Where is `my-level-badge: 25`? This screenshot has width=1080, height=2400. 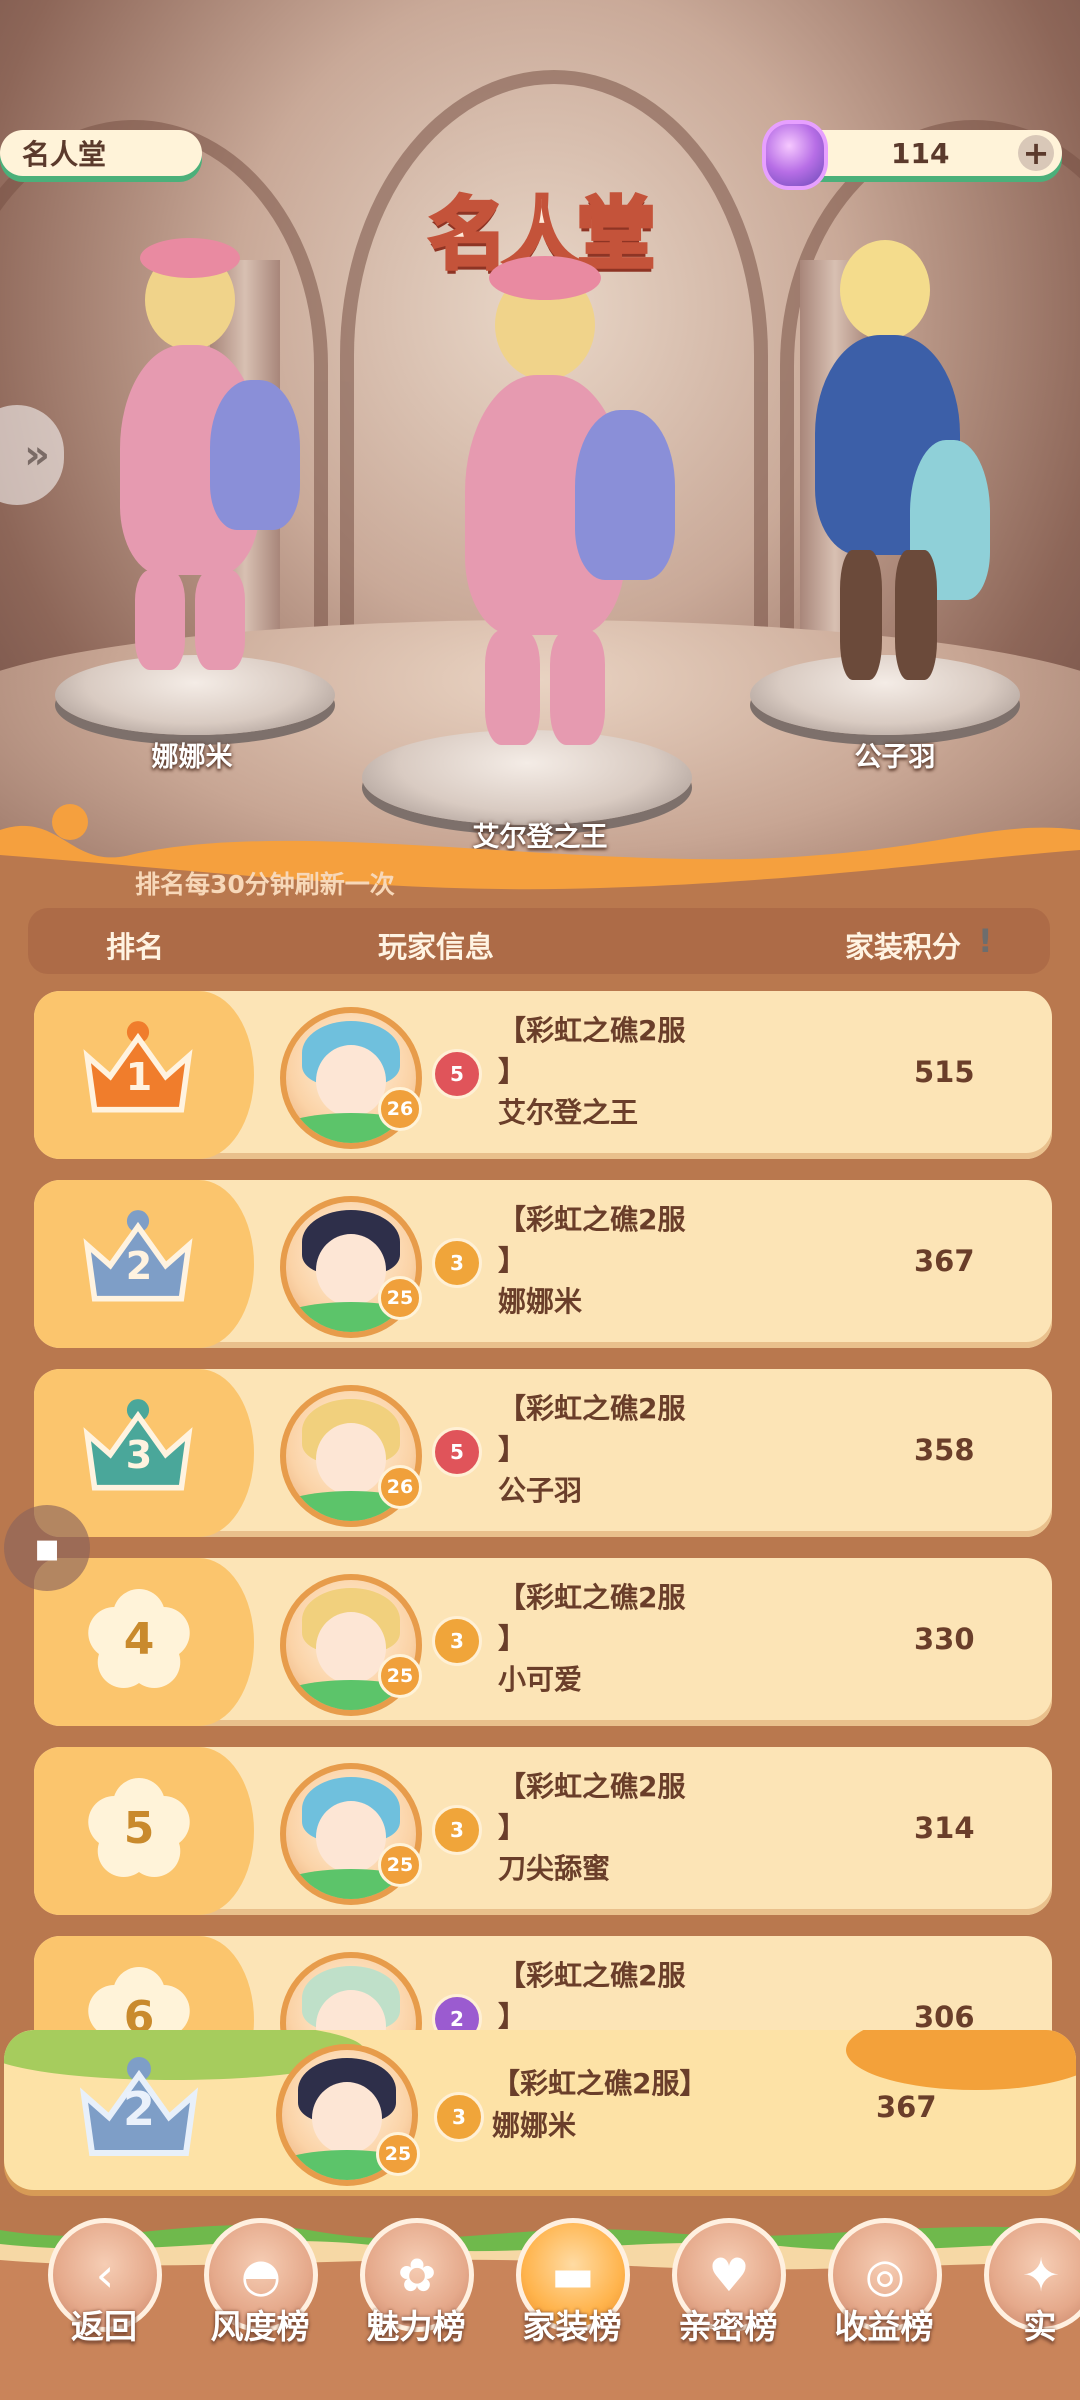
my-level-badge: 25 is located at coordinates (398, 2154).